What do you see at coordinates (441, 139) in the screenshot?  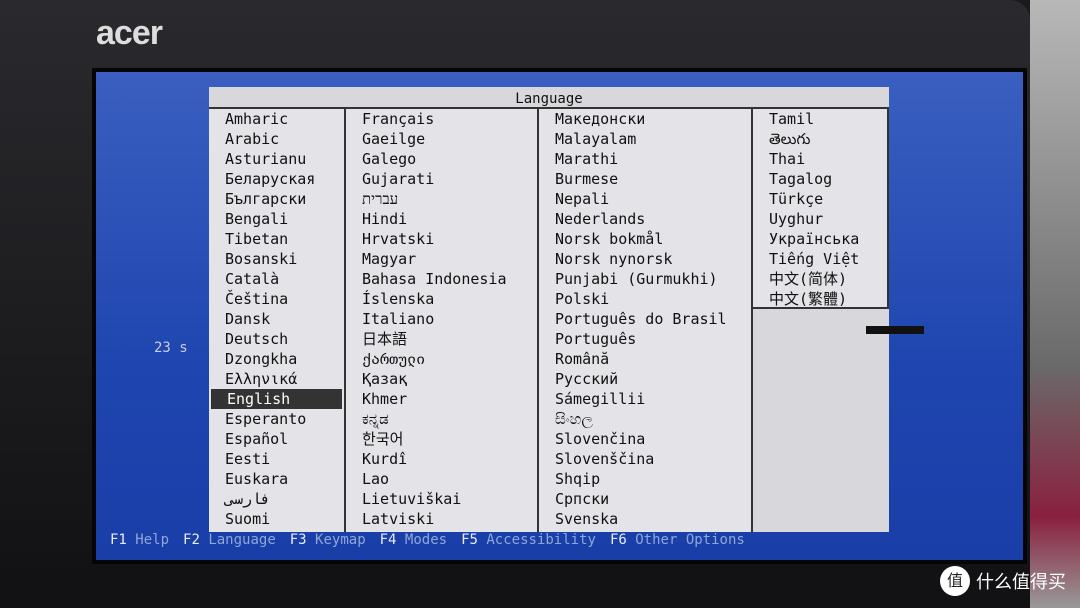 I see `language-option: Gaeilge` at bounding box center [441, 139].